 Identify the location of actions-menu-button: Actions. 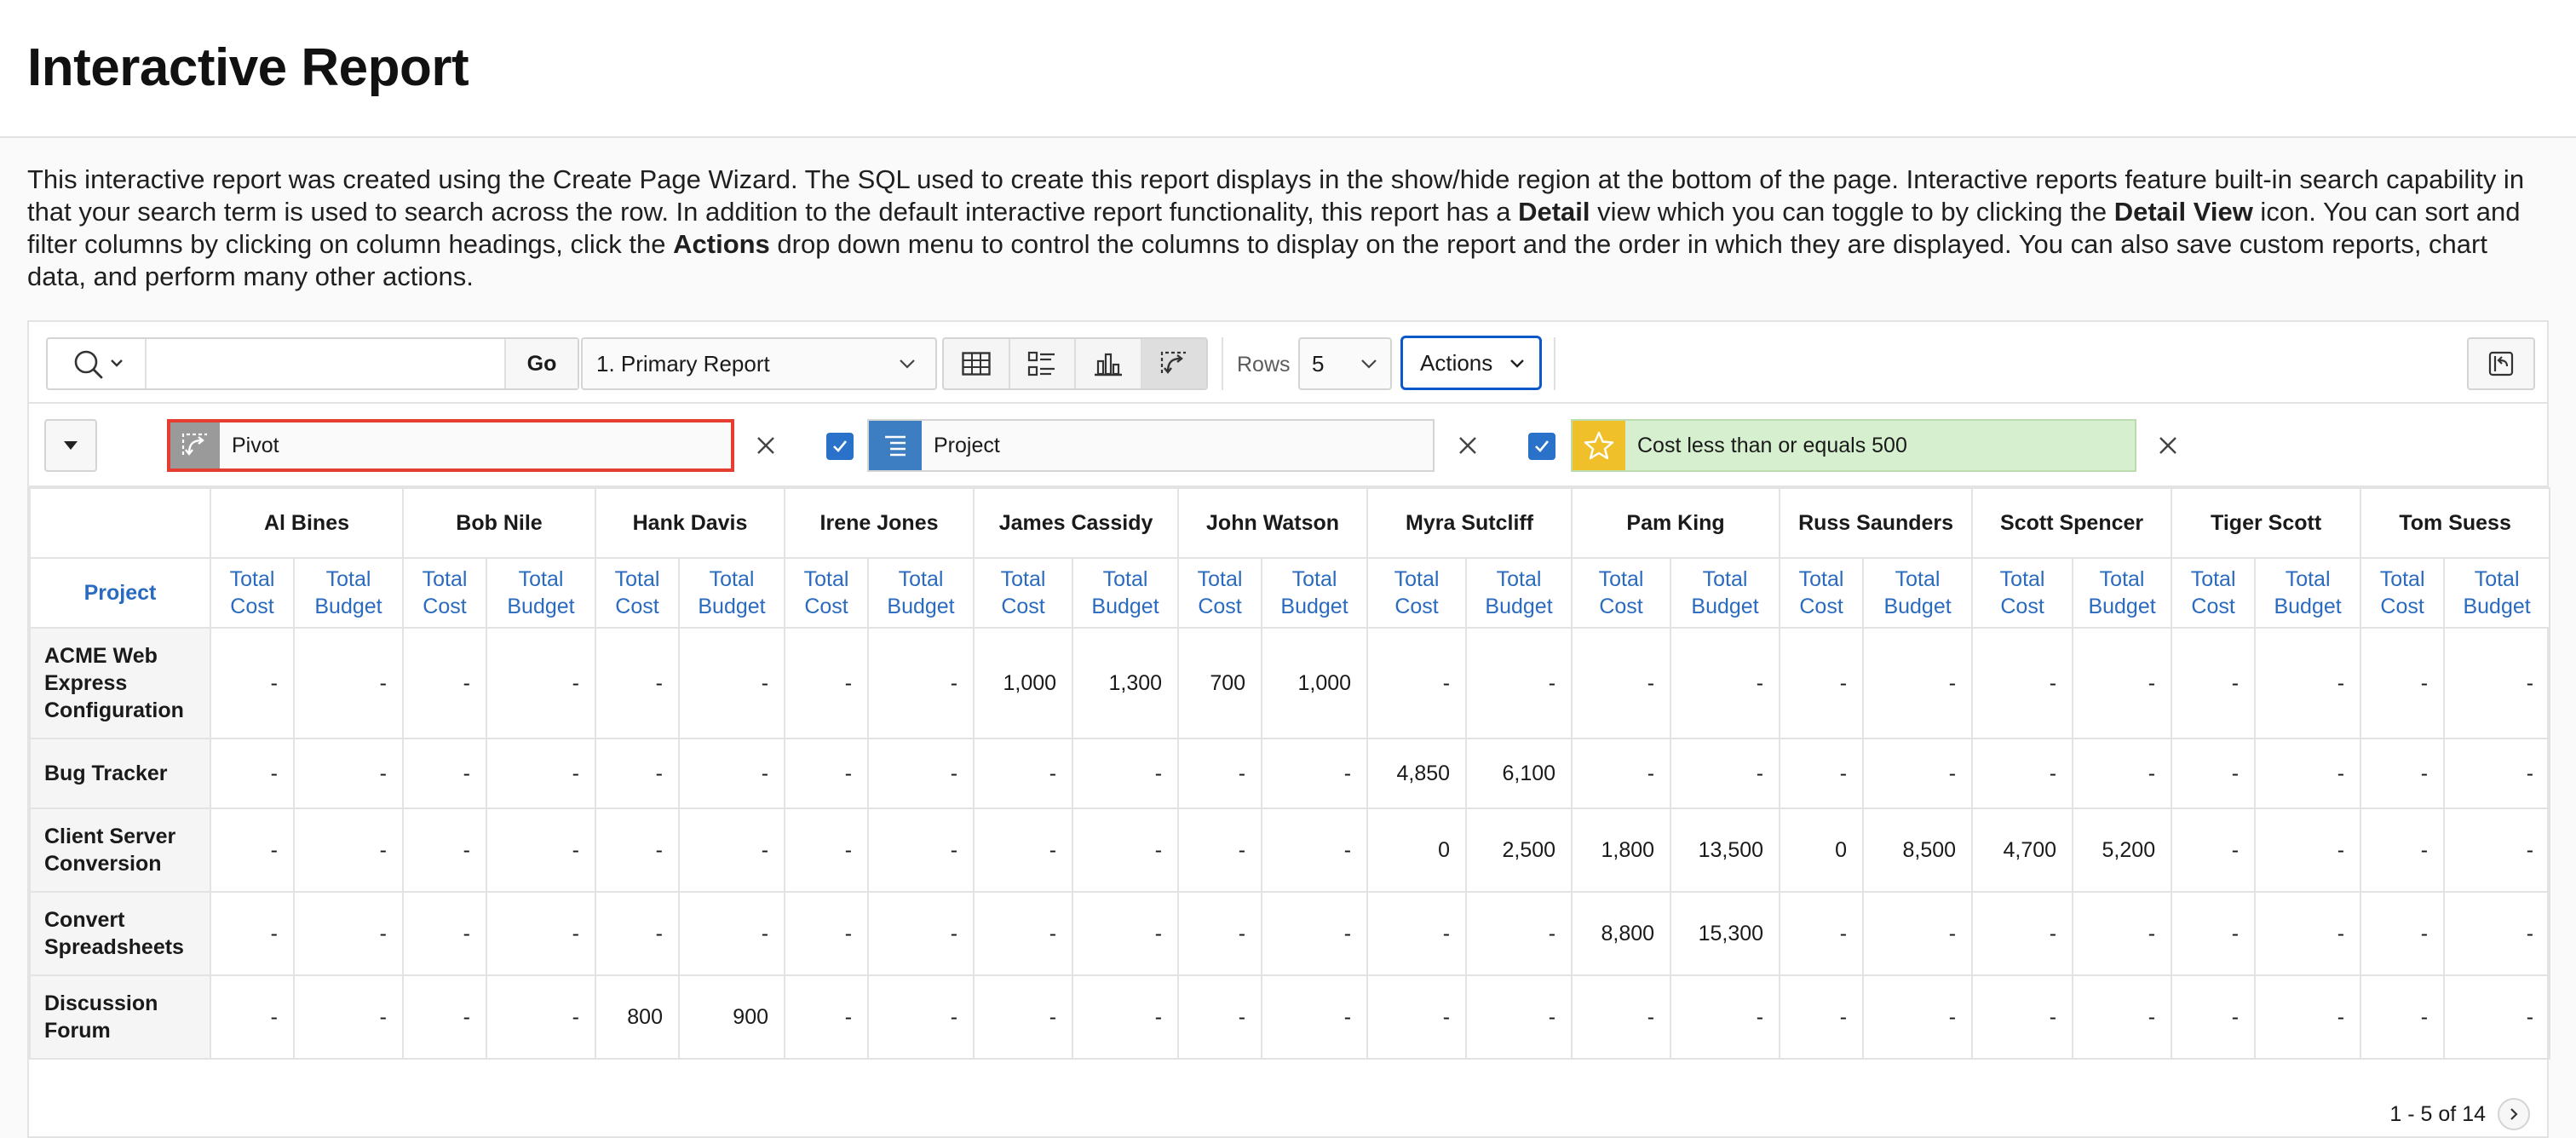
(1471, 363).